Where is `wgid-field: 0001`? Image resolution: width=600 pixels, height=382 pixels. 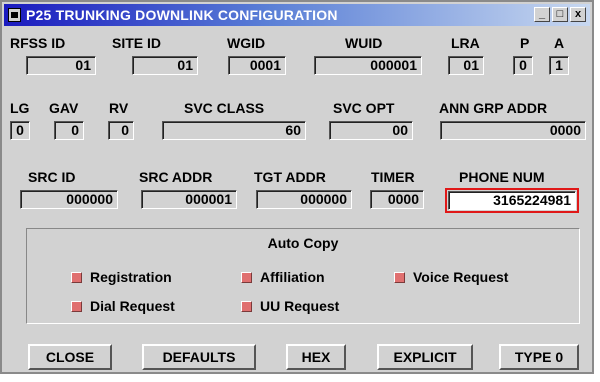 wgid-field: 0001 is located at coordinates (257, 65).